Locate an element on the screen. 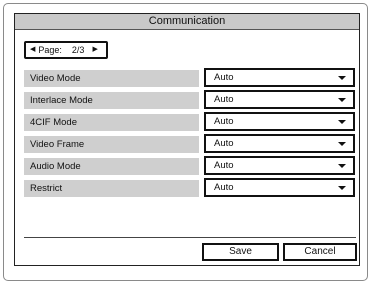 This screenshot has width=372, height=285. triangle-left-icon: ◀ is located at coordinates (32, 50).